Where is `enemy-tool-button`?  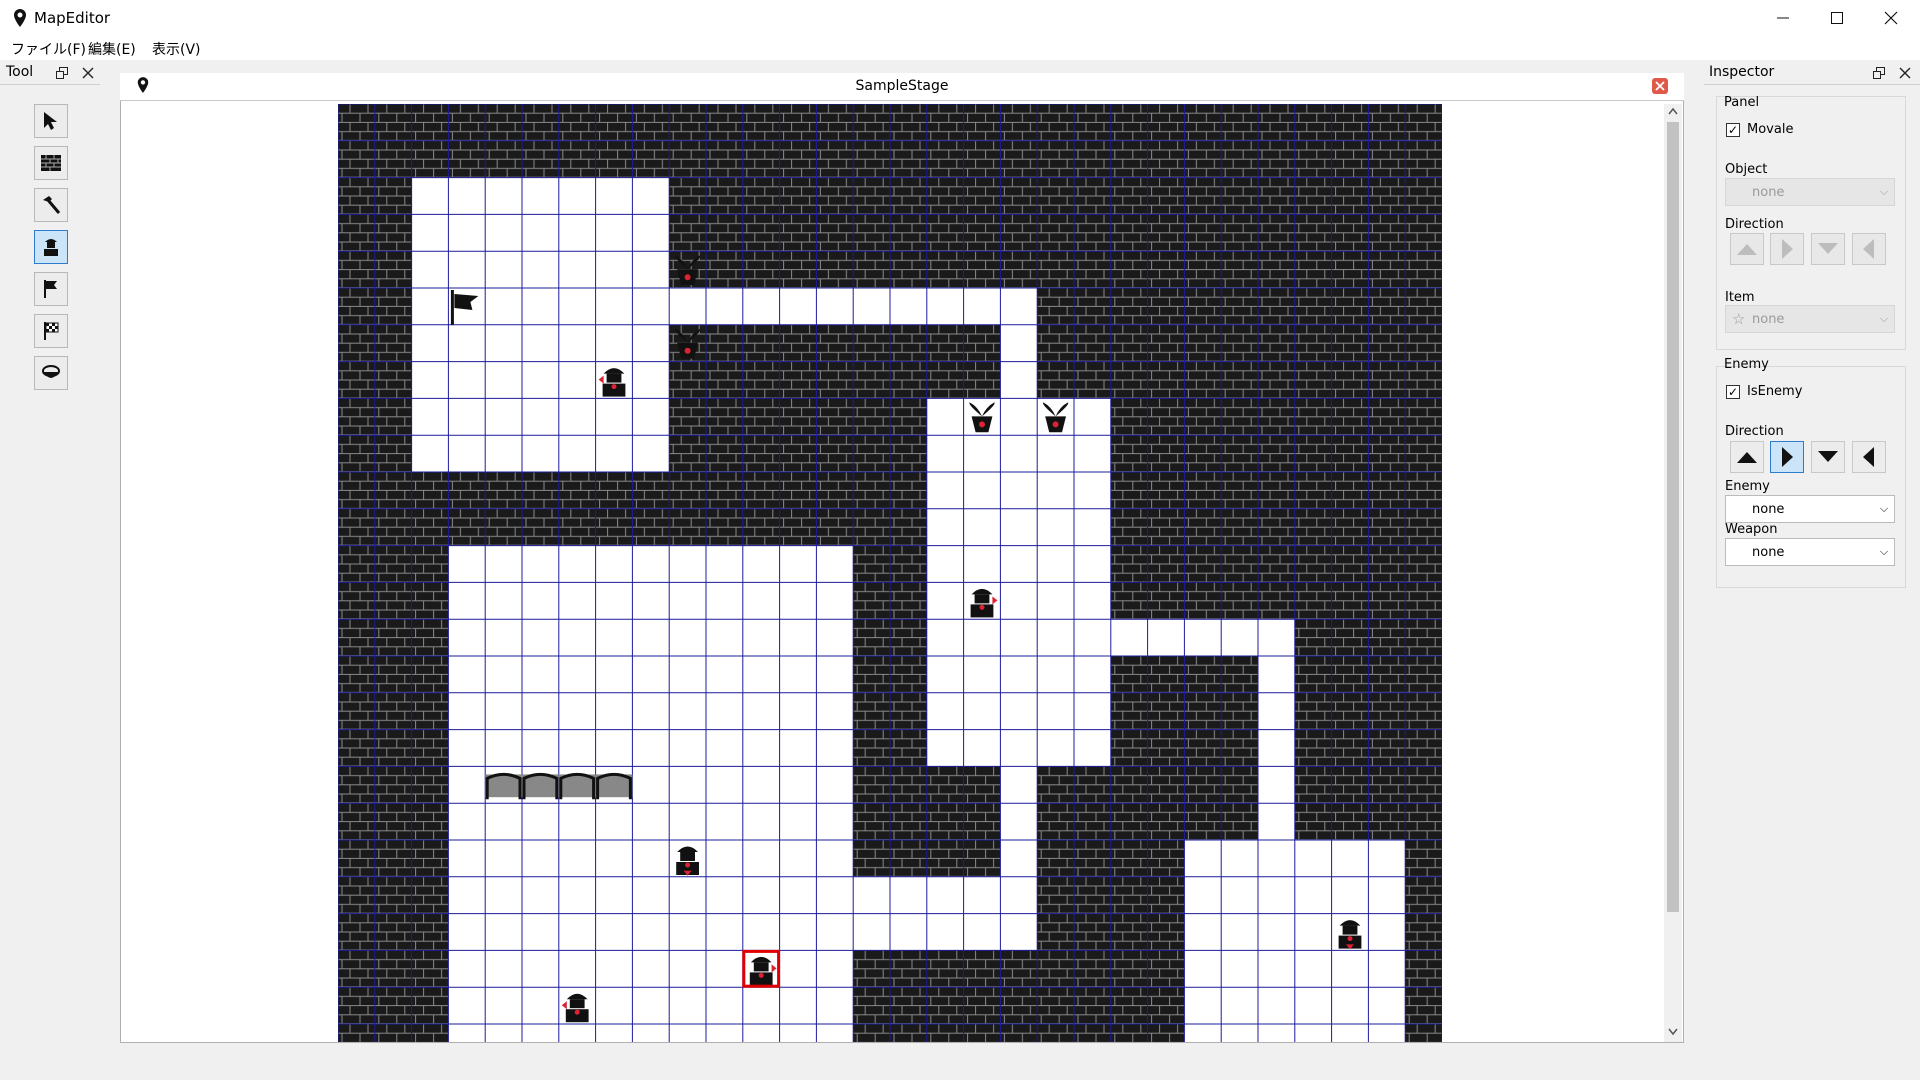
enemy-tool-button is located at coordinates (51, 247).